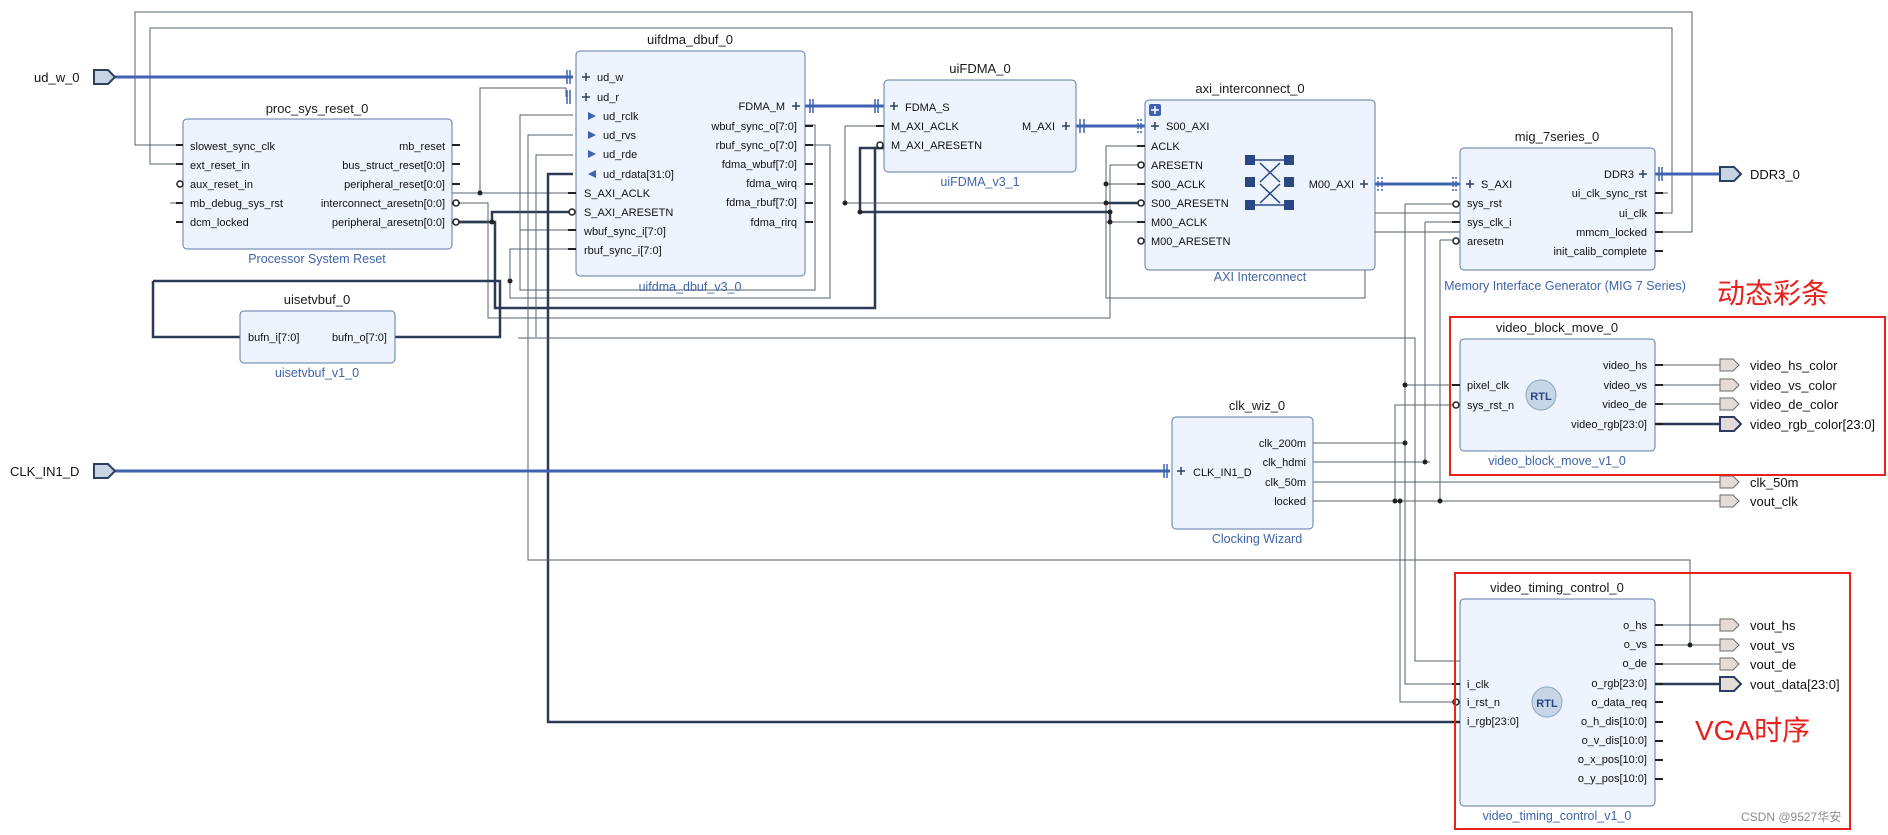 The image size is (1888, 835). What do you see at coordinates (1478, 685) in the screenshot?
I see `pin-label: i_clk` at bounding box center [1478, 685].